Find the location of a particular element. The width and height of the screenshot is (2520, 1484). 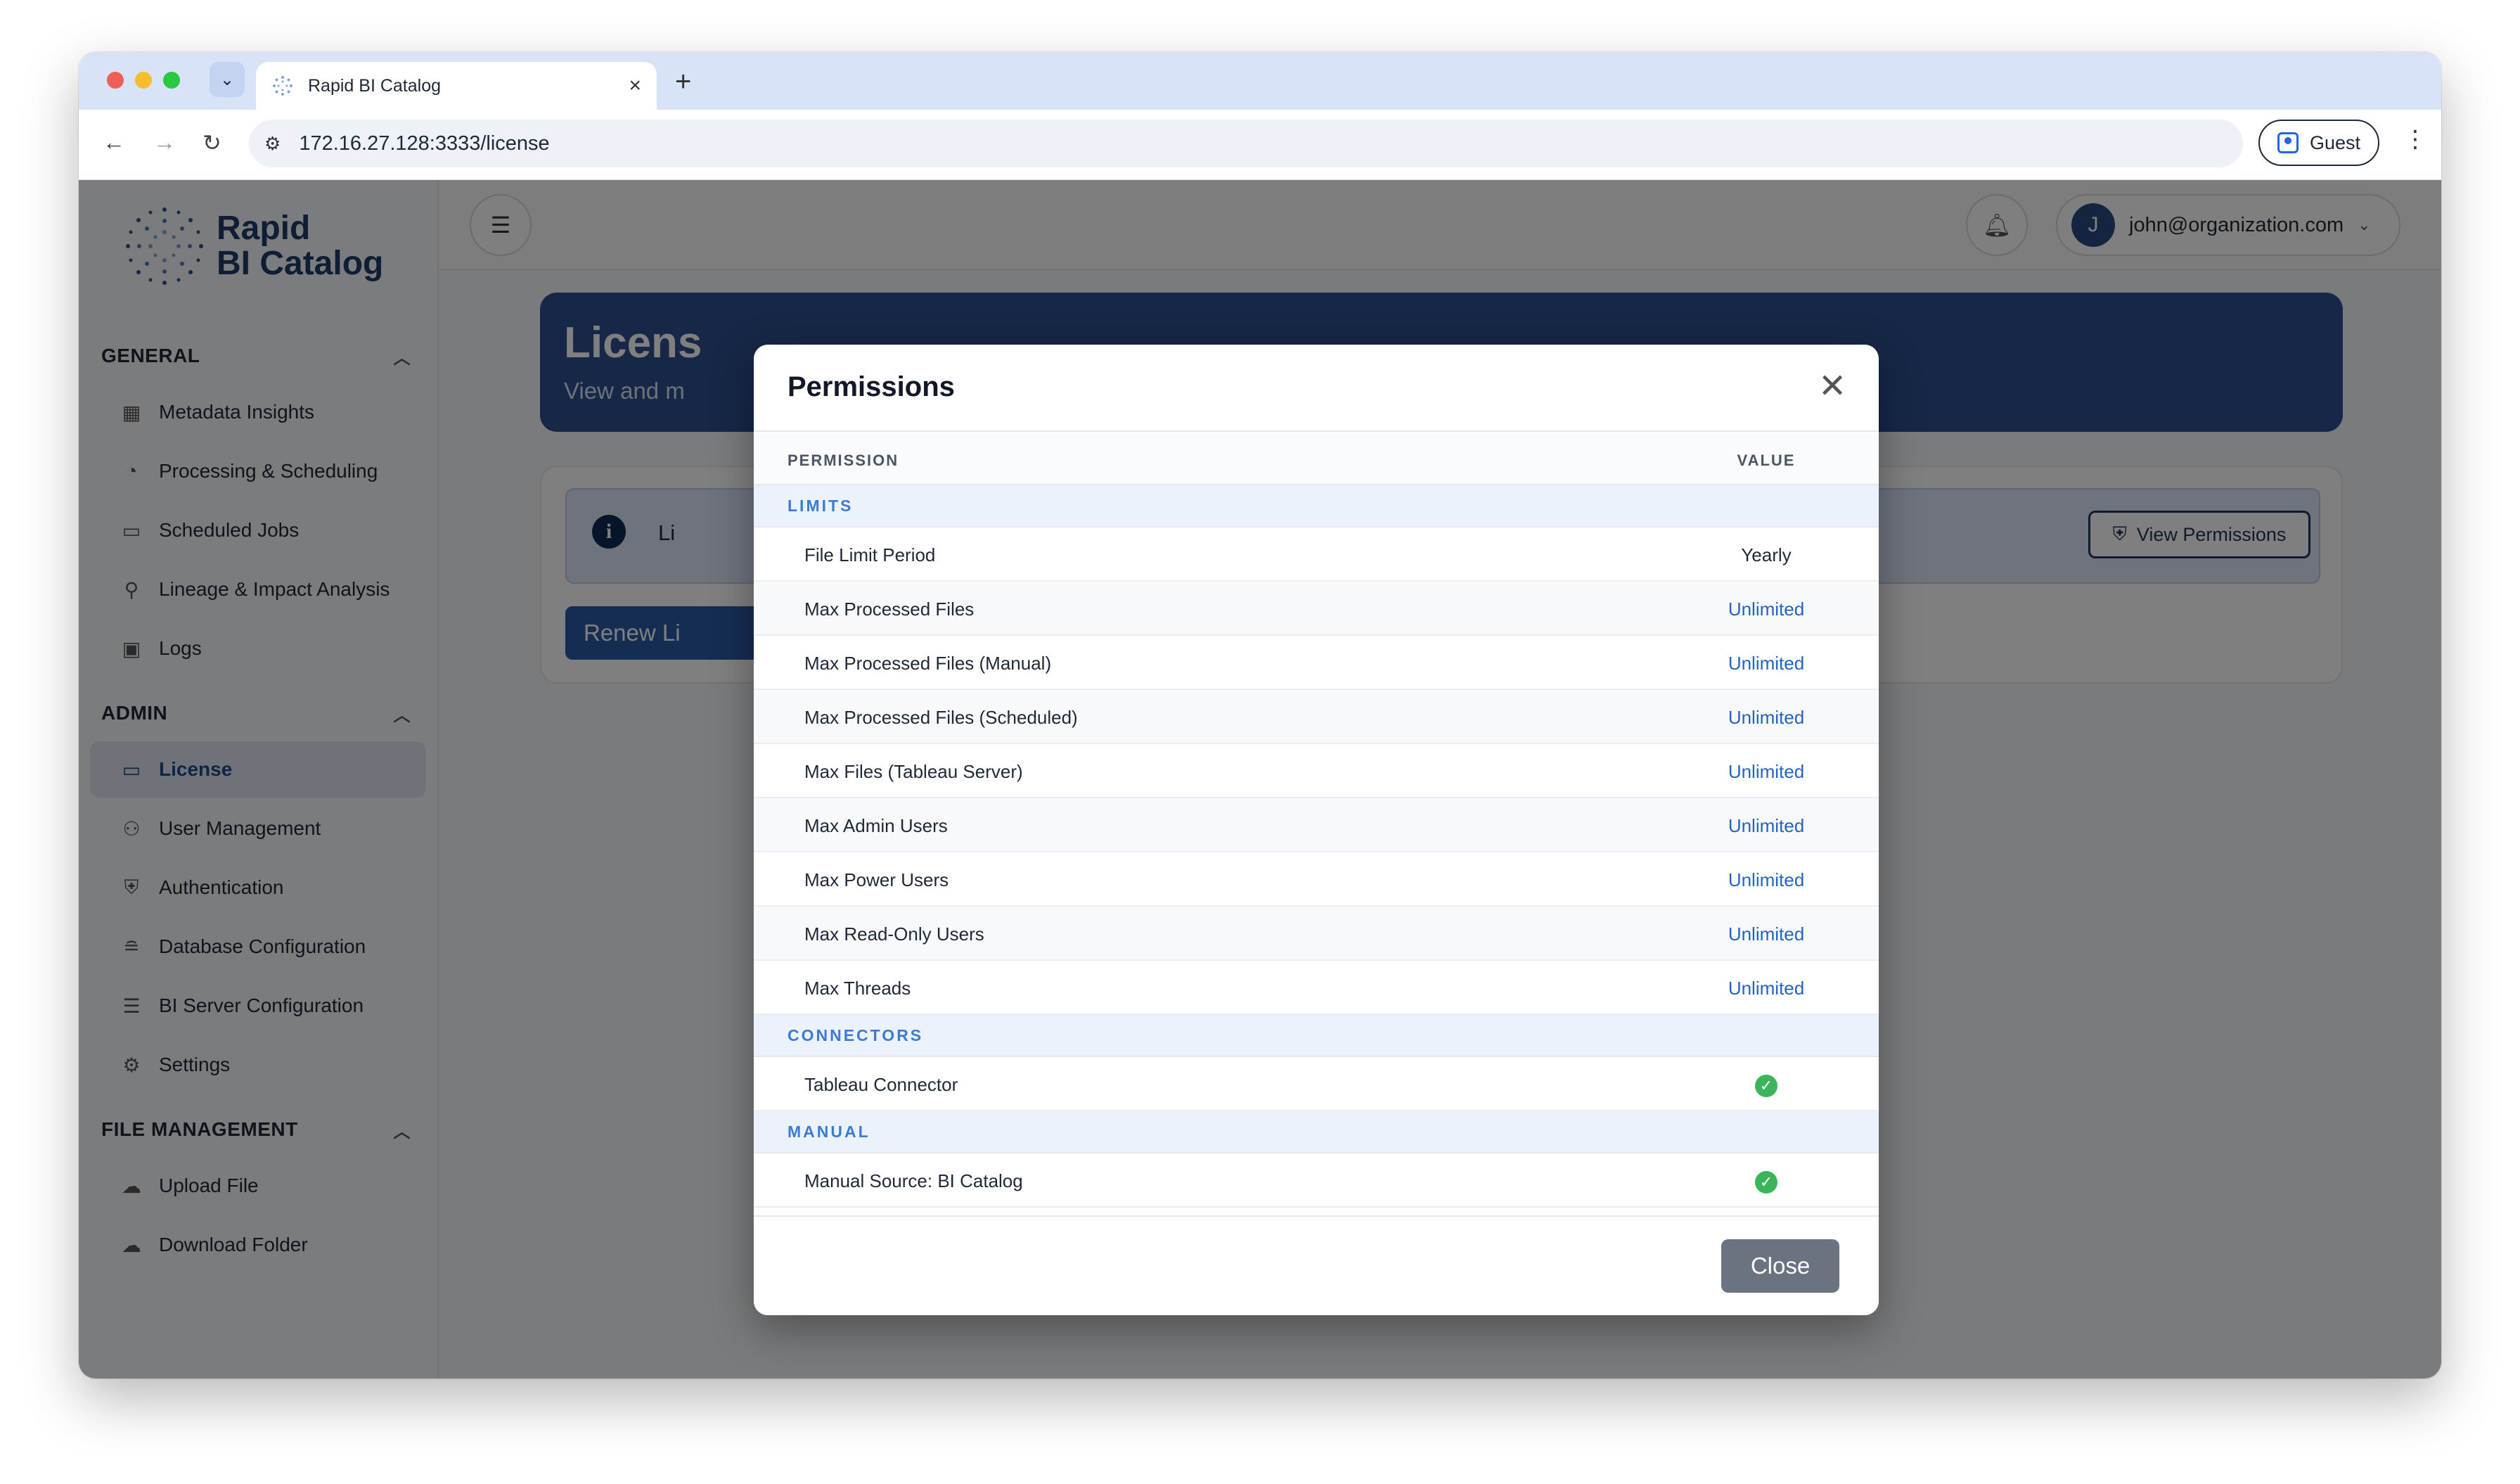

modal-header: Permissions ✕ is located at coordinates (1316, 389).